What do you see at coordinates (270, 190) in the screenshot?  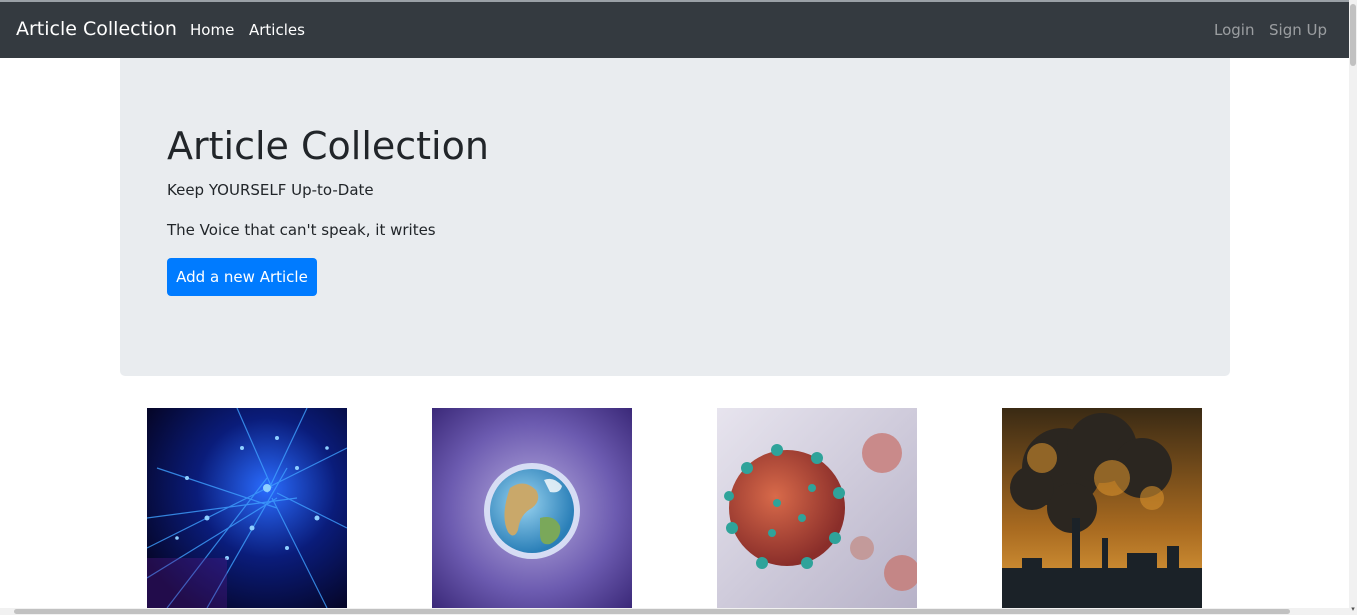 I see `hero-lead-text: Keep YOURSELF Up-to-Date` at bounding box center [270, 190].